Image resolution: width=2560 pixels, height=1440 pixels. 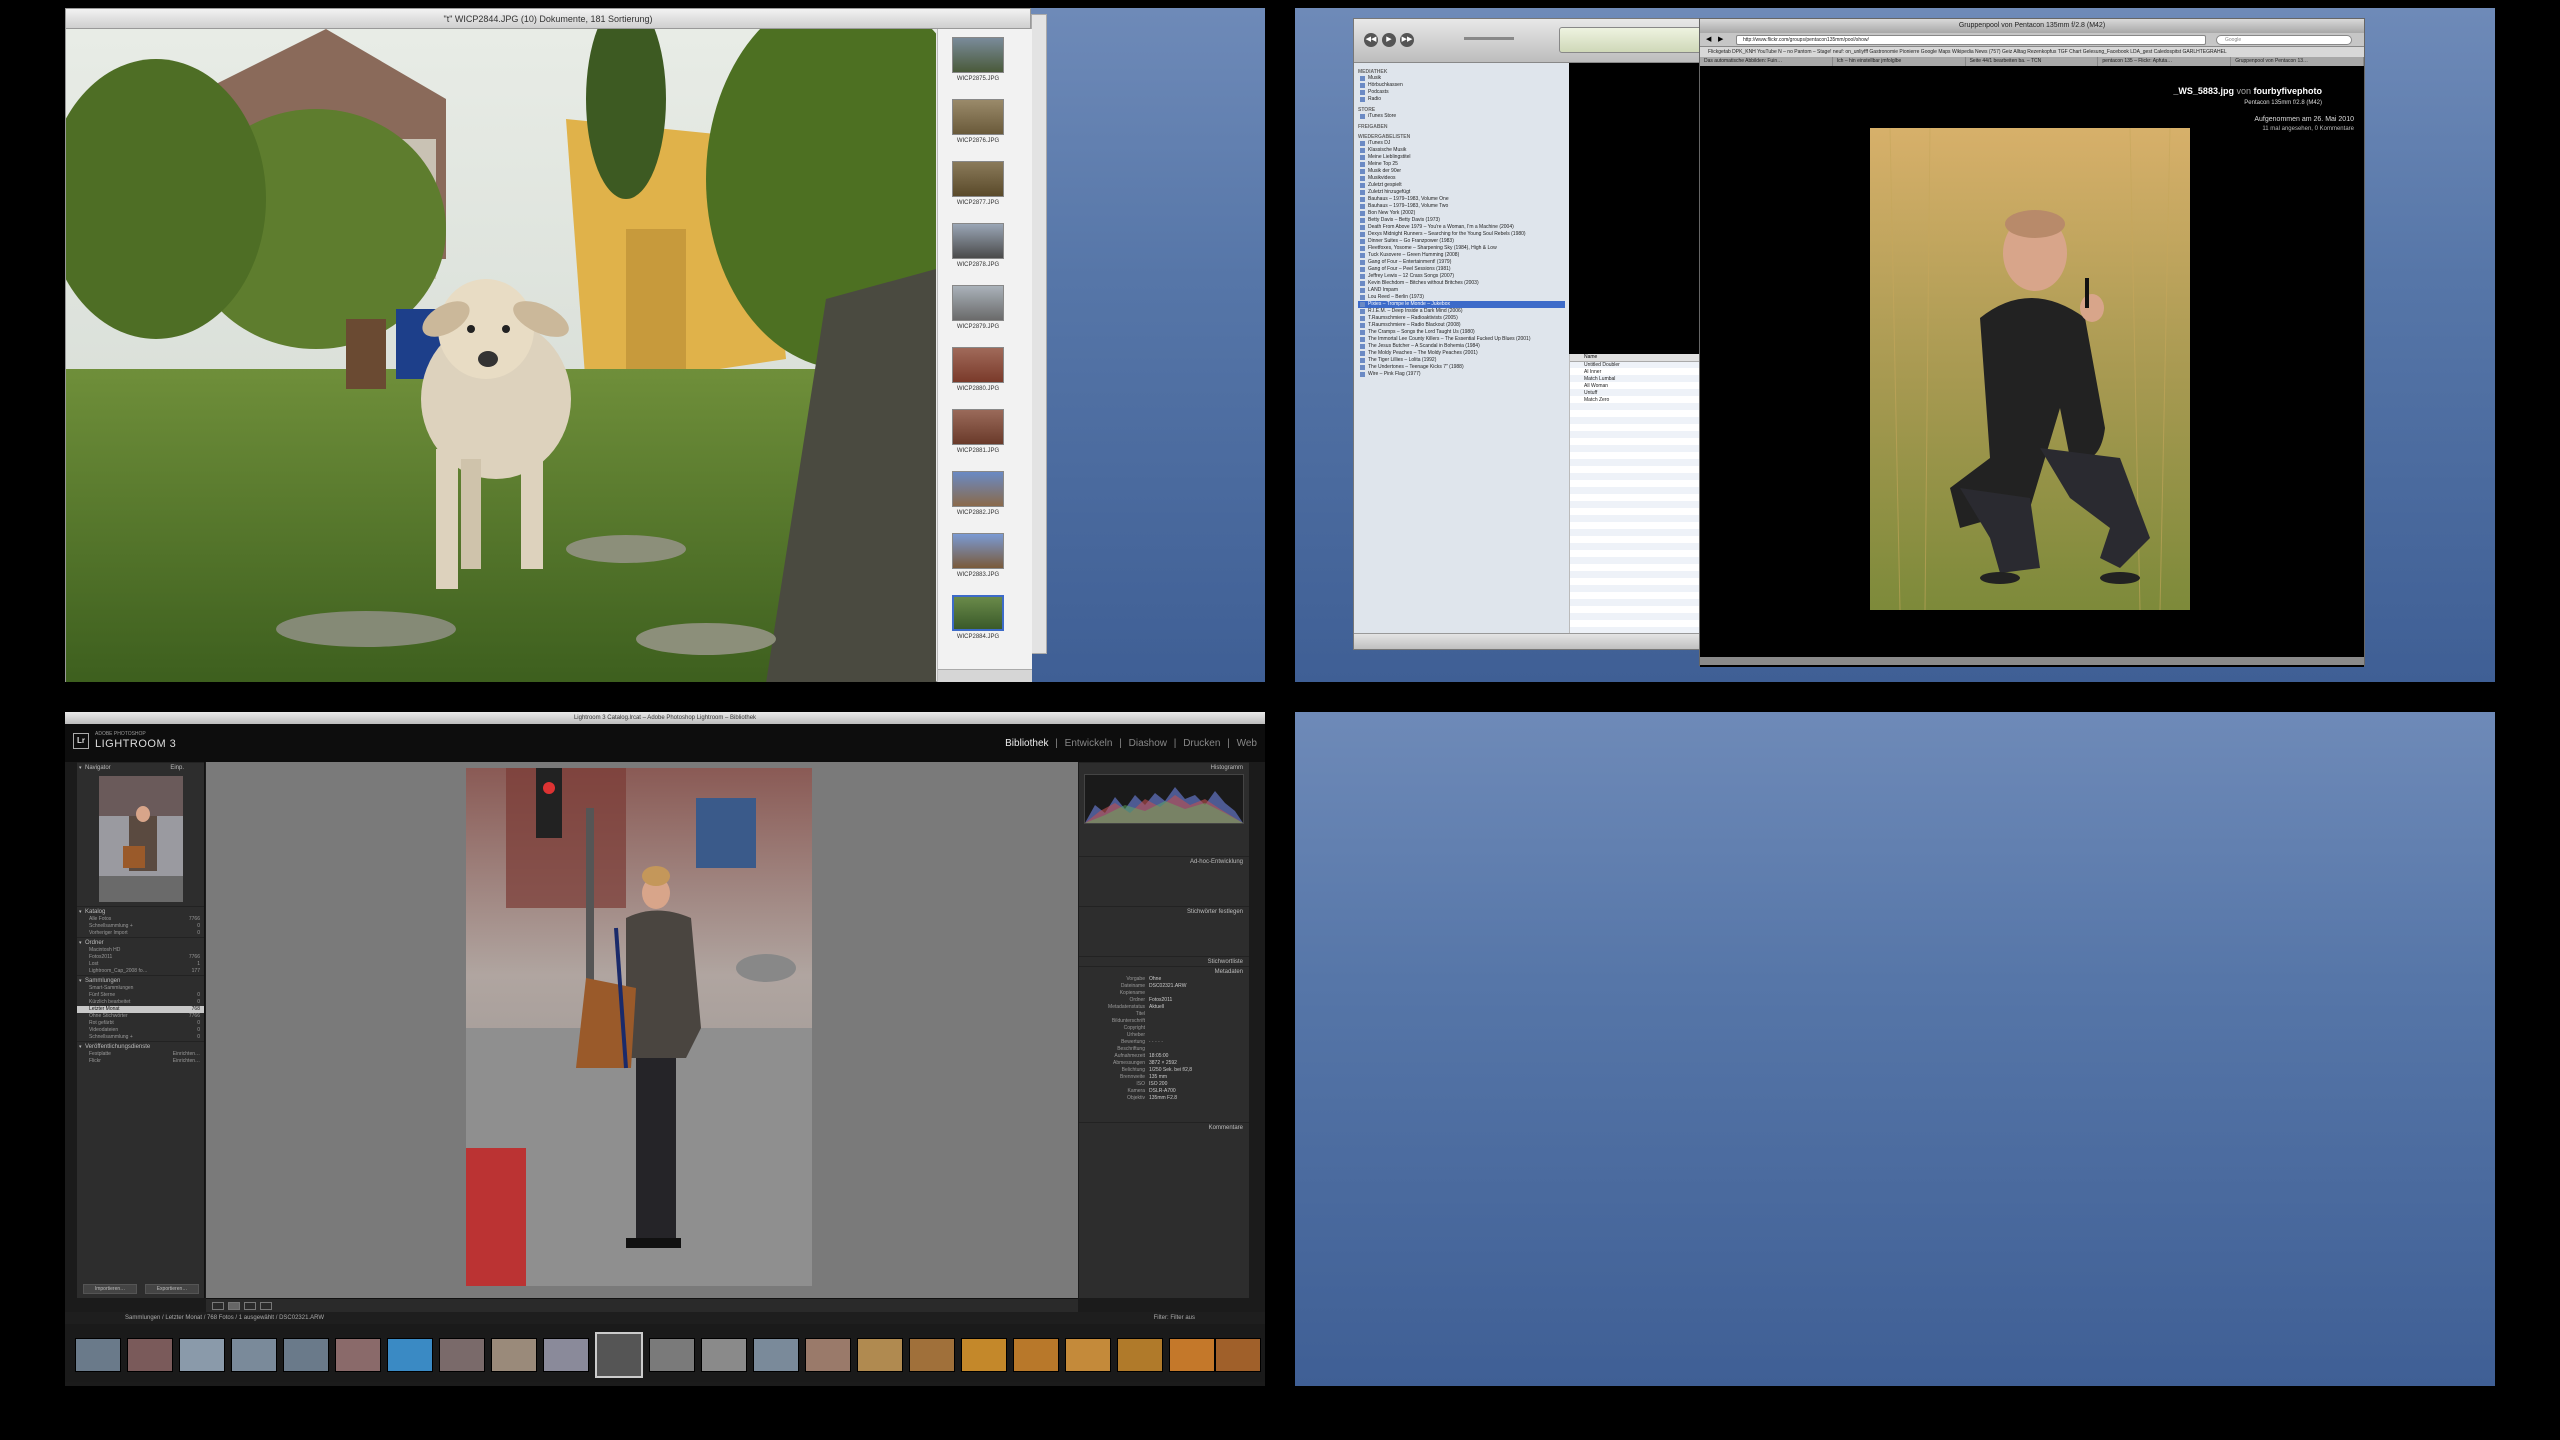 What do you see at coordinates (140, 911) in the screenshot?
I see `catalog-panel-header: Katalog` at bounding box center [140, 911].